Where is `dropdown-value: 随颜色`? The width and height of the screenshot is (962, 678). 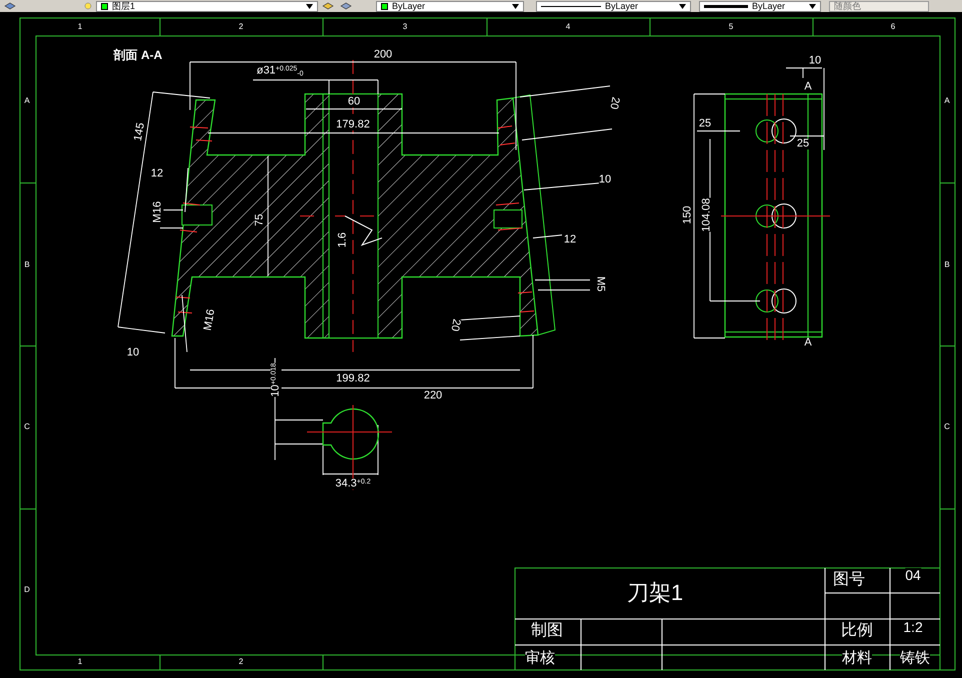 dropdown-value: 随颜色 is located at coordinates (847, 6).